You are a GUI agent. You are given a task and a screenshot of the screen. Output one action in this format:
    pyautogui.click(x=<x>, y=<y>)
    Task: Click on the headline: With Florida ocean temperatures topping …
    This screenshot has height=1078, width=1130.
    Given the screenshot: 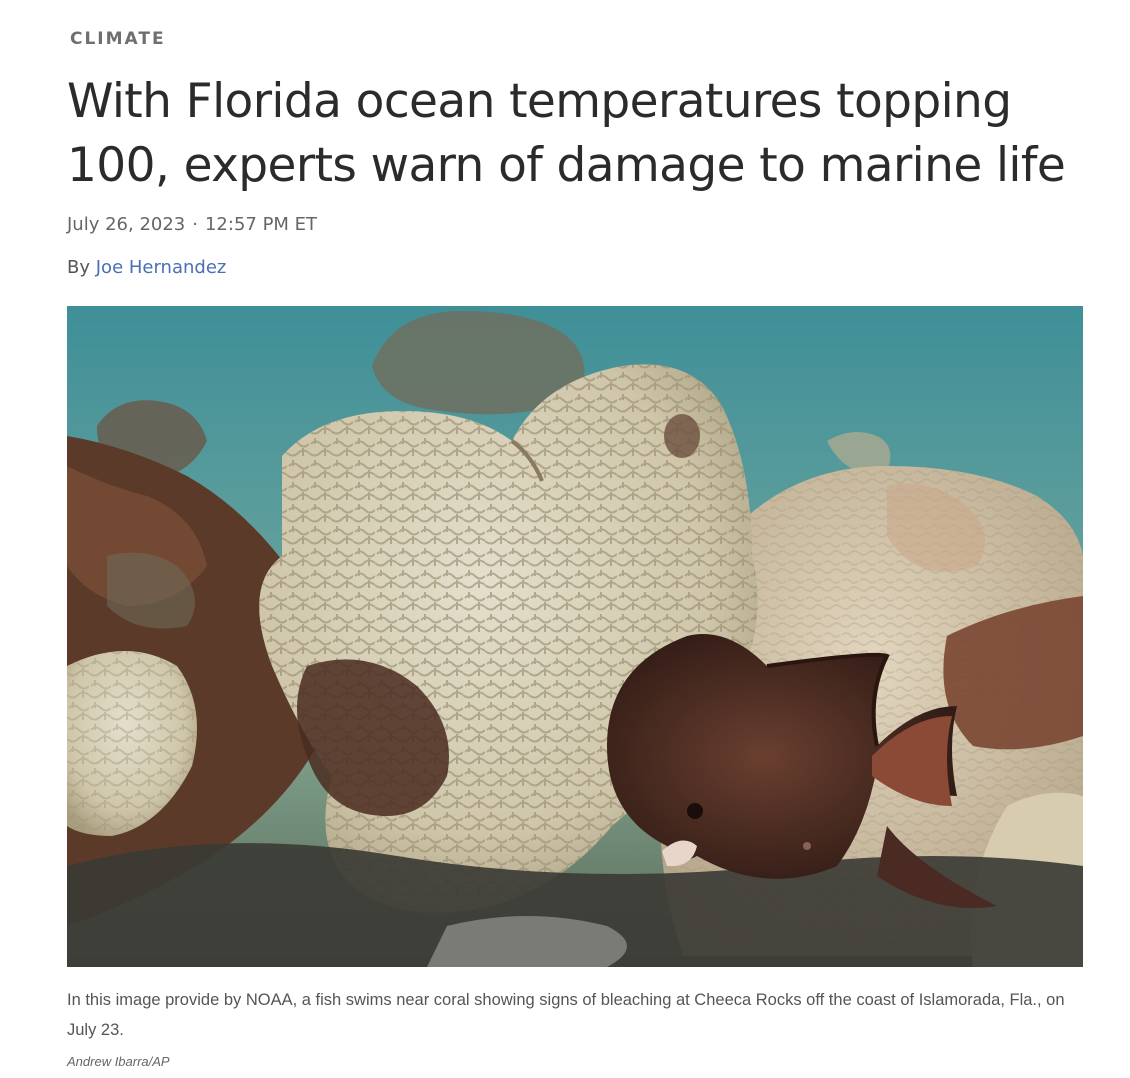 What is the action you would take?
    pyautogui.click(x=566, y=133)
    